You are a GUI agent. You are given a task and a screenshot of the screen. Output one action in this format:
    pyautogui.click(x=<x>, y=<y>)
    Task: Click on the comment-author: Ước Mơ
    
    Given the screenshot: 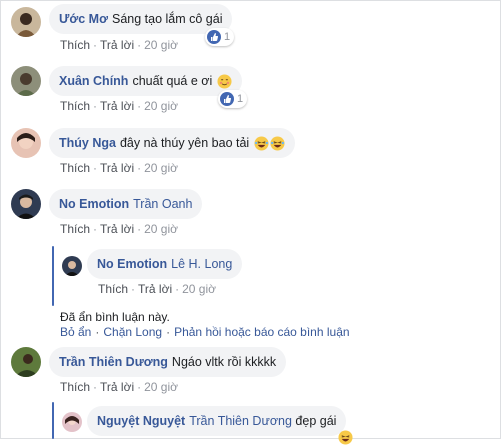 What is the action you would take?
    pyautogui.click(x=83, y=19)
    